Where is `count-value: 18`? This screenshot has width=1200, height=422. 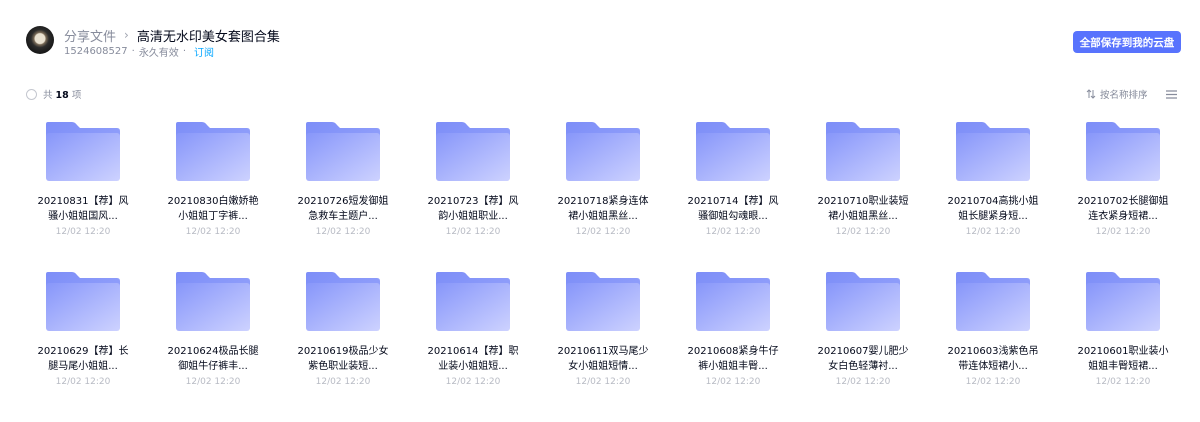 count-value: 18 is located at coordinates (62, 95).